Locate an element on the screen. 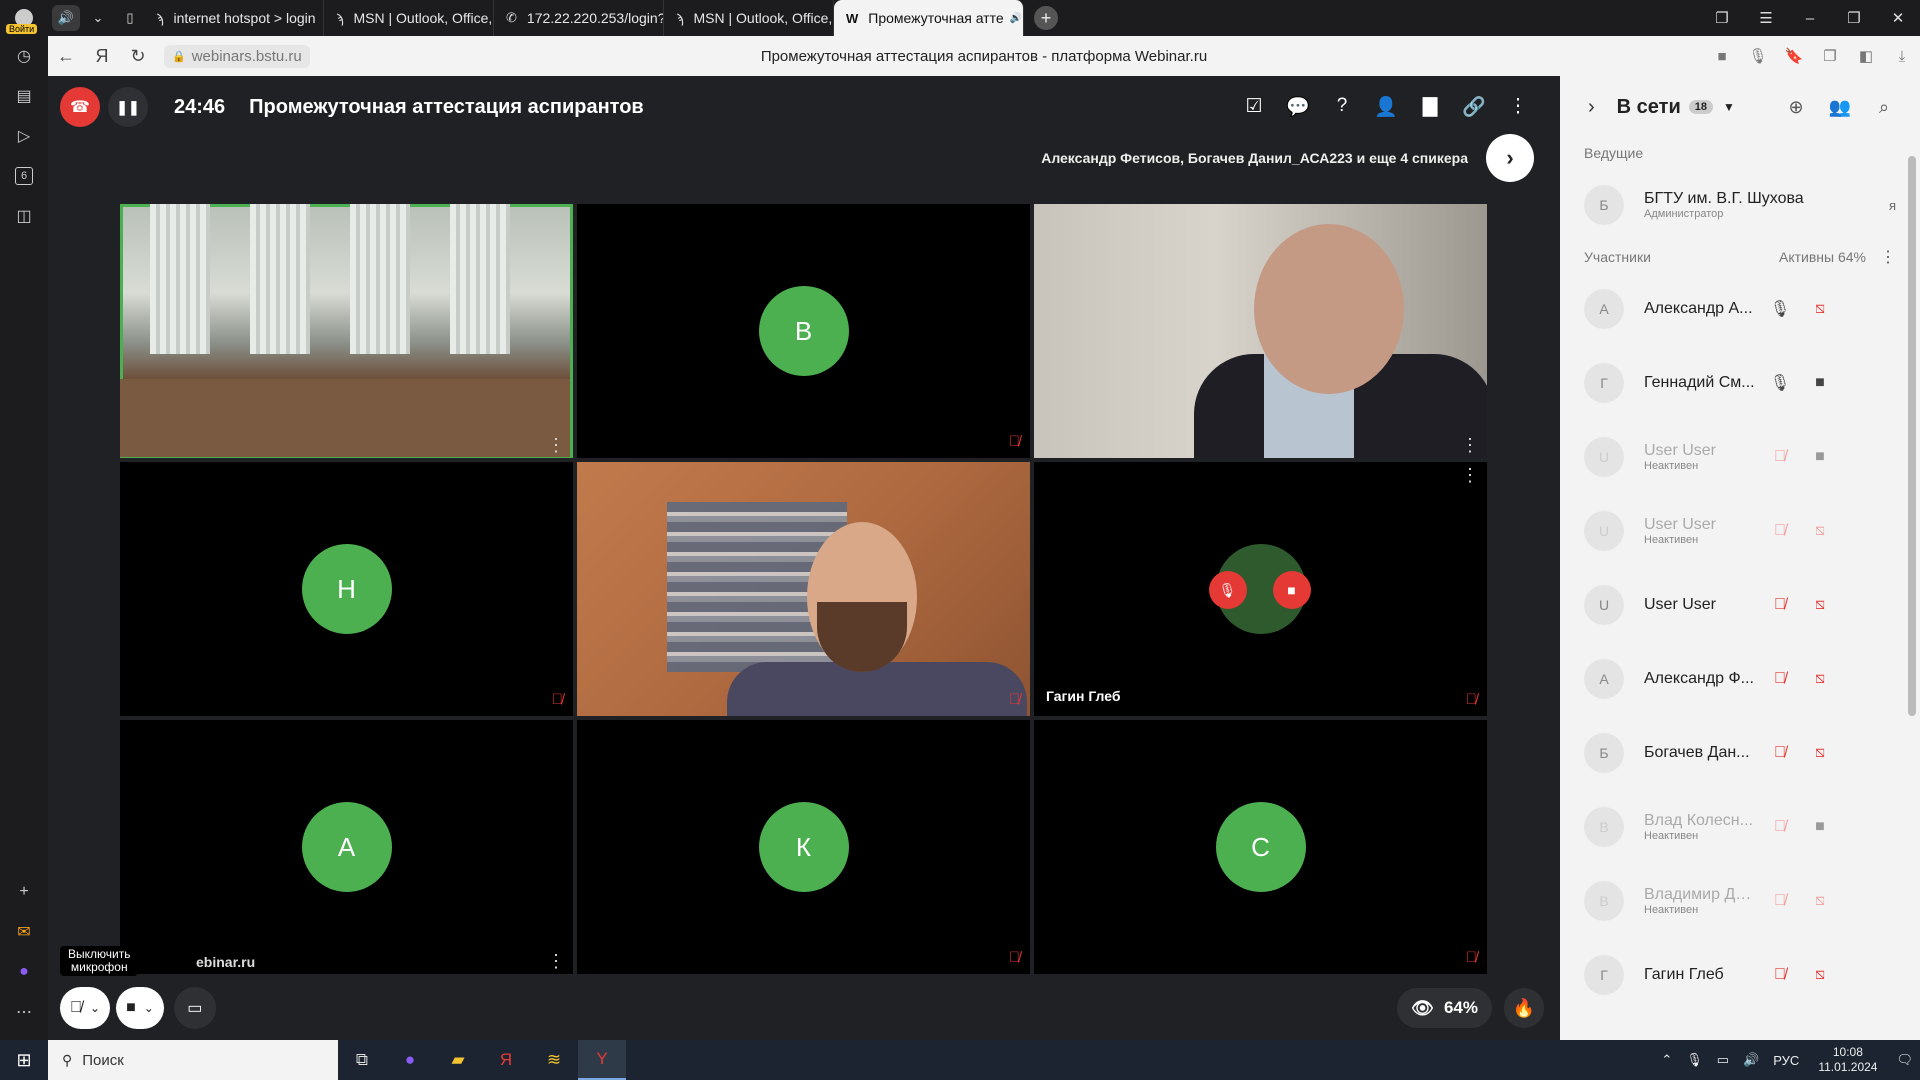 Image resolution: width=1920 pixels, height=1080 pixels. video-icon: ▷ is located at coordinates (24, 136).